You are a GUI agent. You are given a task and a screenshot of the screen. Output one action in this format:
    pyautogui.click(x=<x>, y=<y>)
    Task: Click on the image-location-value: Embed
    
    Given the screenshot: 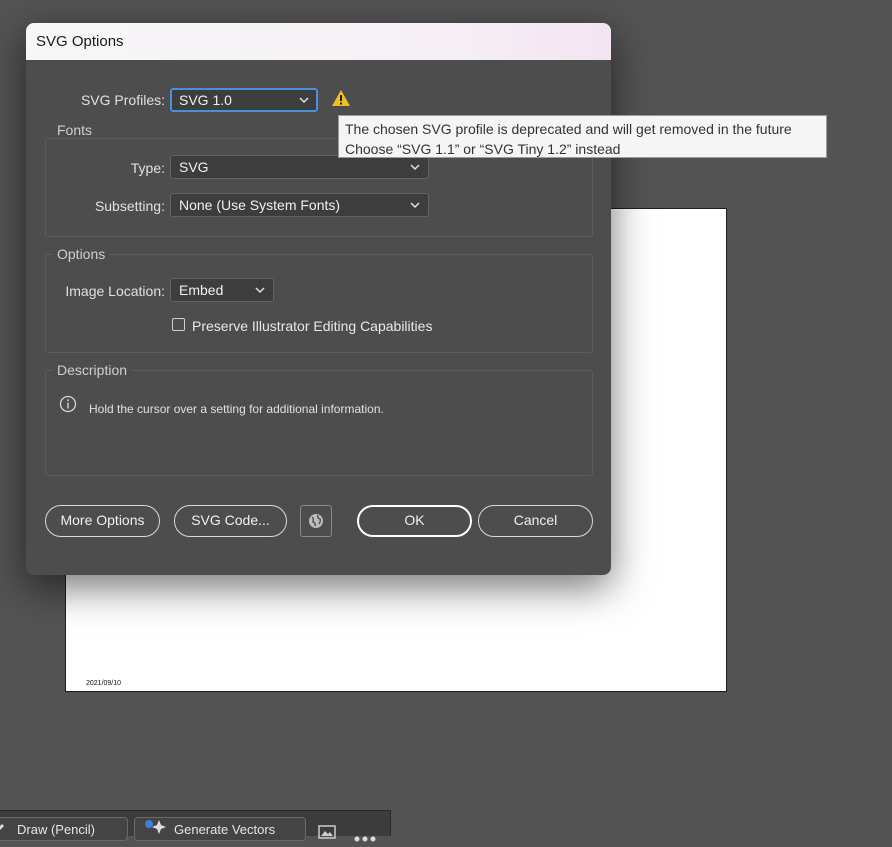 What is the action you would take?
    pyautogui.click(x=201, y=290)
    